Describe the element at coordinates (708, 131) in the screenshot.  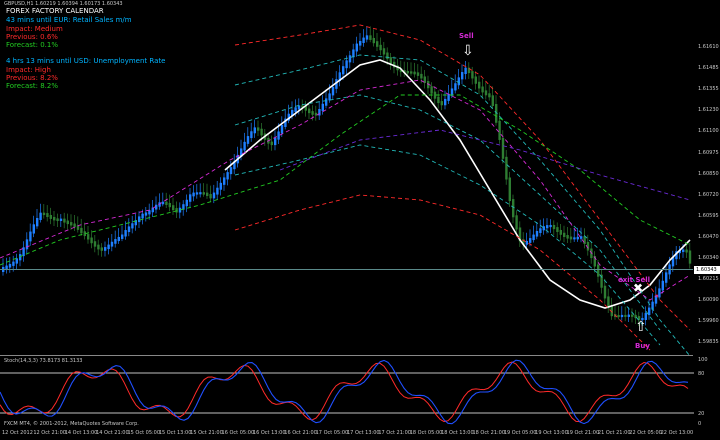
I see `price-tick-label: 1.61100` at that location.